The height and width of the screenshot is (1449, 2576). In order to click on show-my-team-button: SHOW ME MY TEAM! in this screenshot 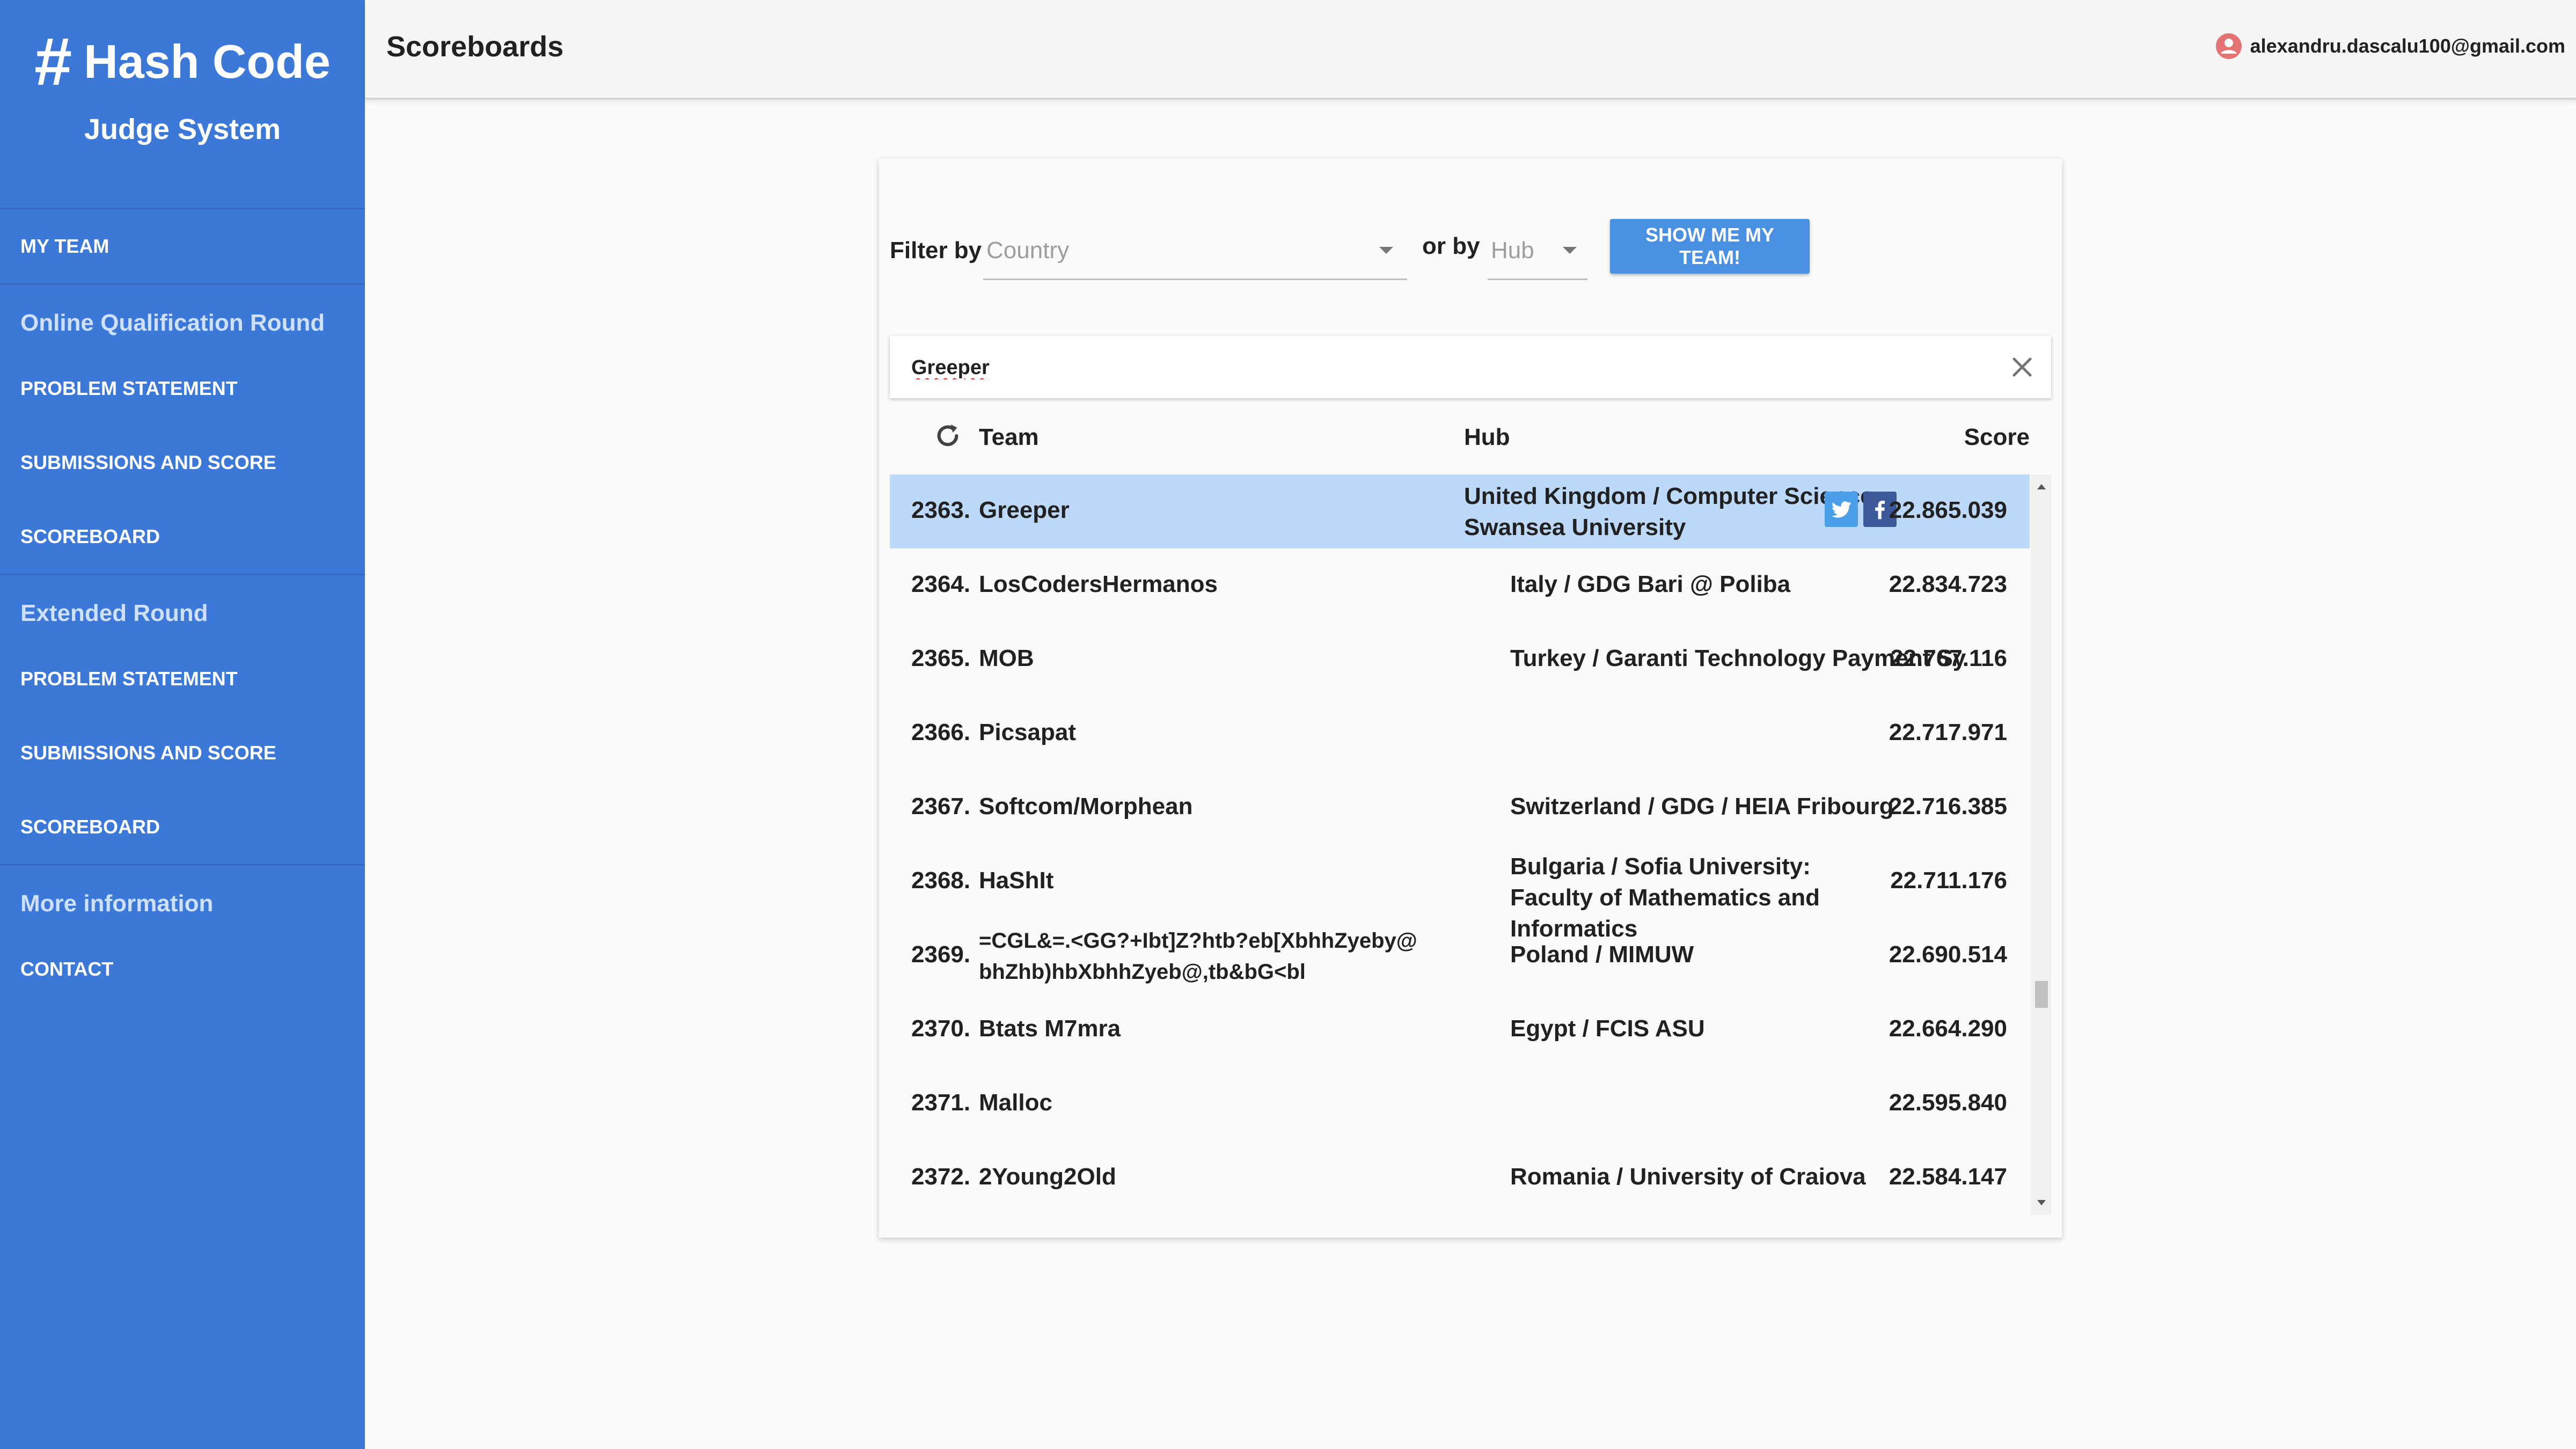, I will do `click(1710, 246)`.